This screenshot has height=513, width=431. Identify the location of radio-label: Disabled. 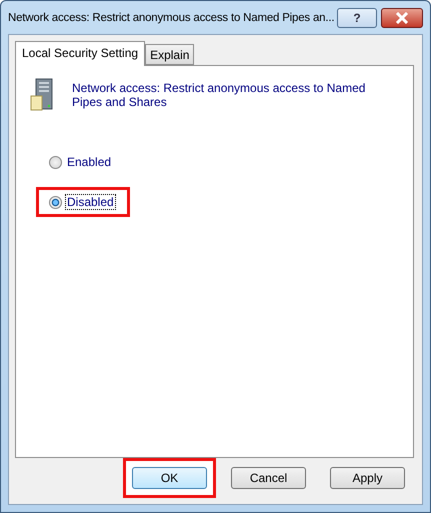
(90, 202).